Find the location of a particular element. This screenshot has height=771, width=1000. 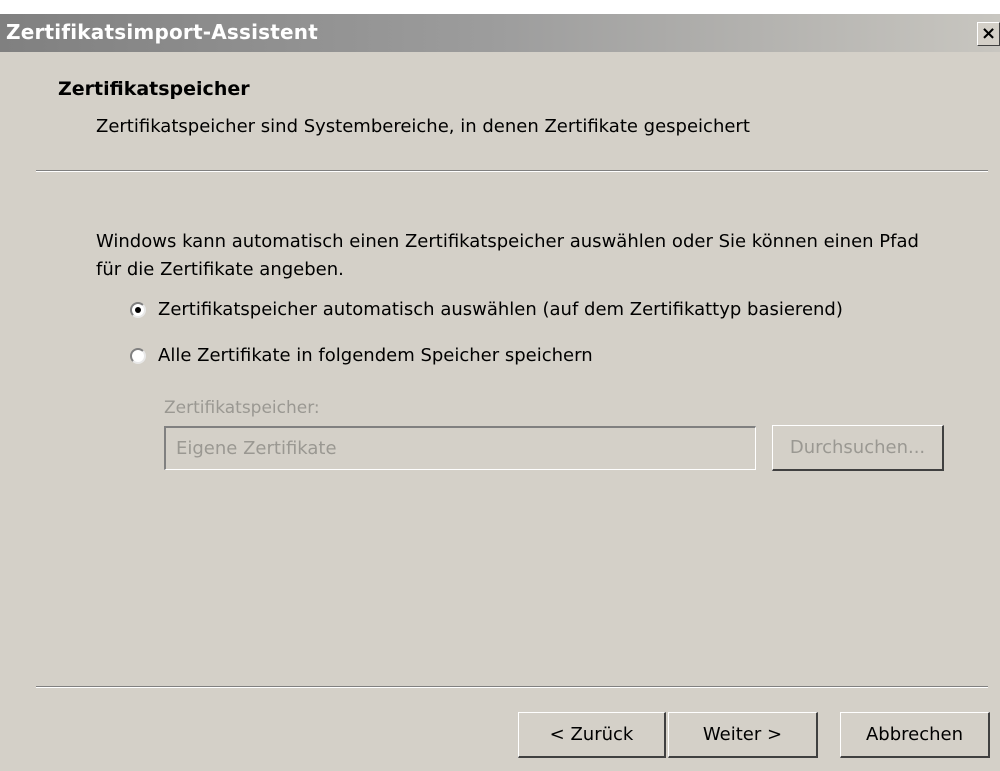

close-icon: × is located at coordinates (988, 33).